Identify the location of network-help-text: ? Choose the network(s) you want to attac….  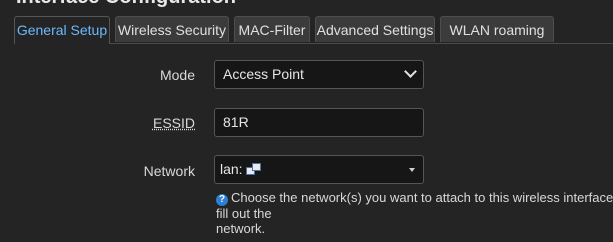
(414, 213).